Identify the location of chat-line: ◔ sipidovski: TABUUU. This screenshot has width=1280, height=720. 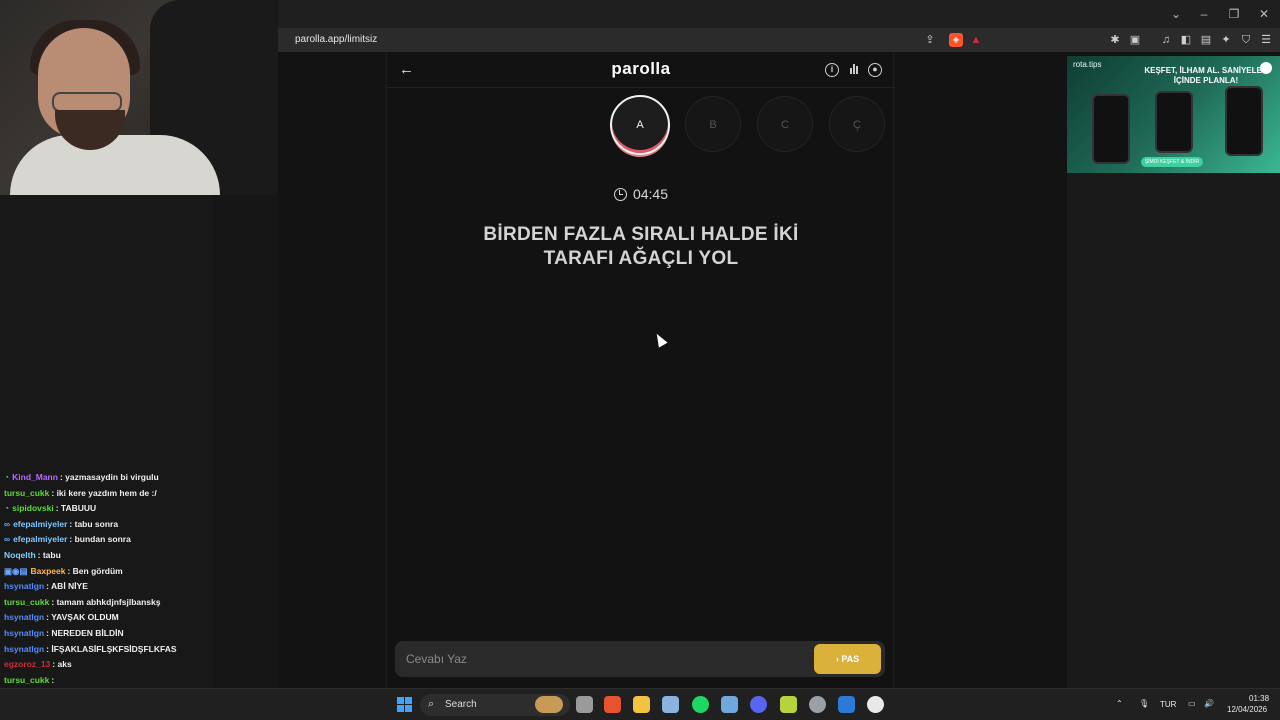
(50, 508).